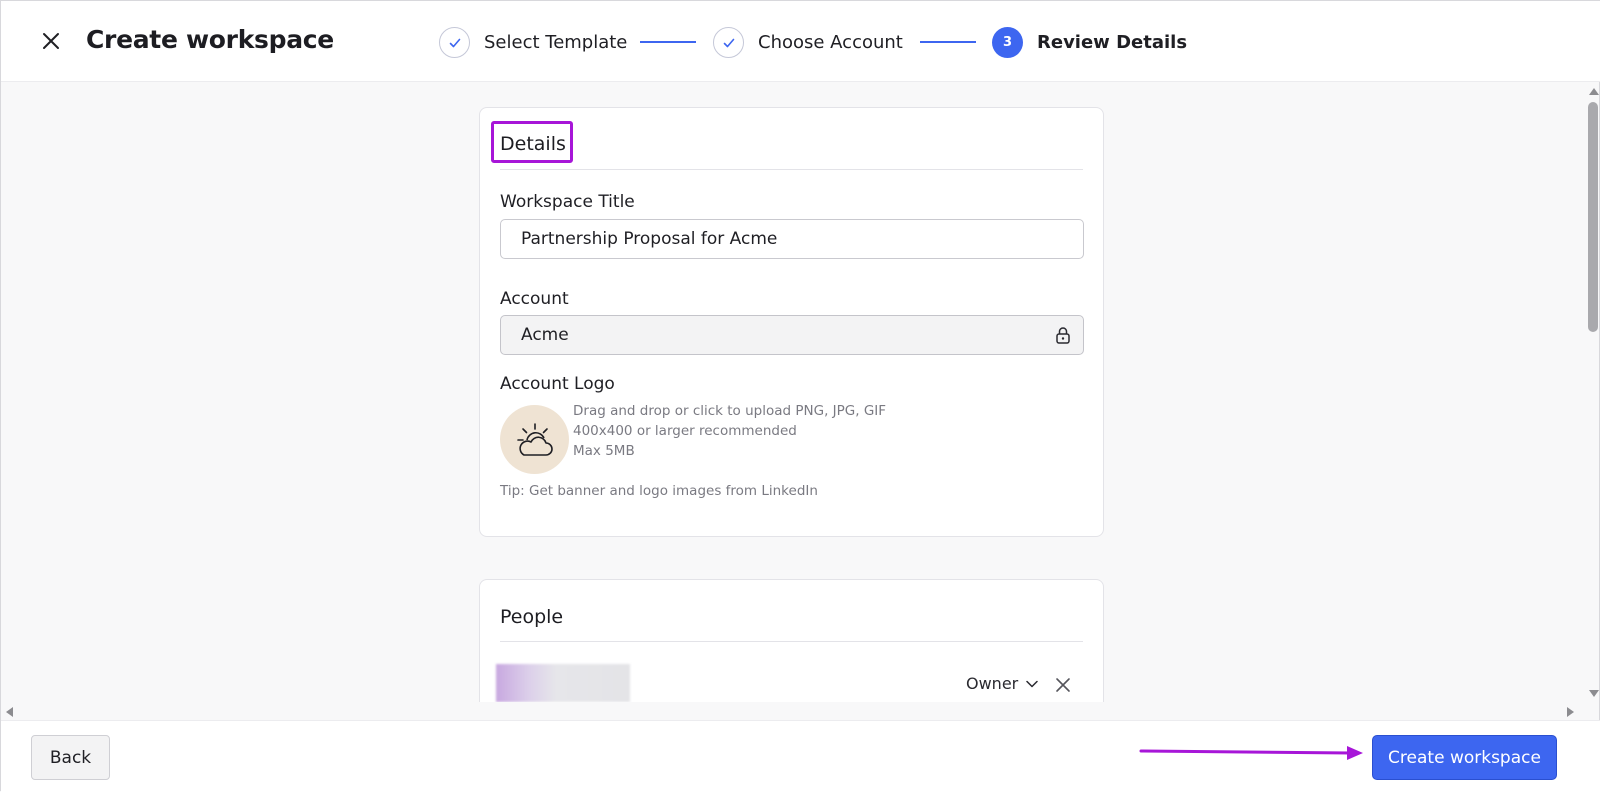  I want to click on account-logo-upload, so click(534, 439).